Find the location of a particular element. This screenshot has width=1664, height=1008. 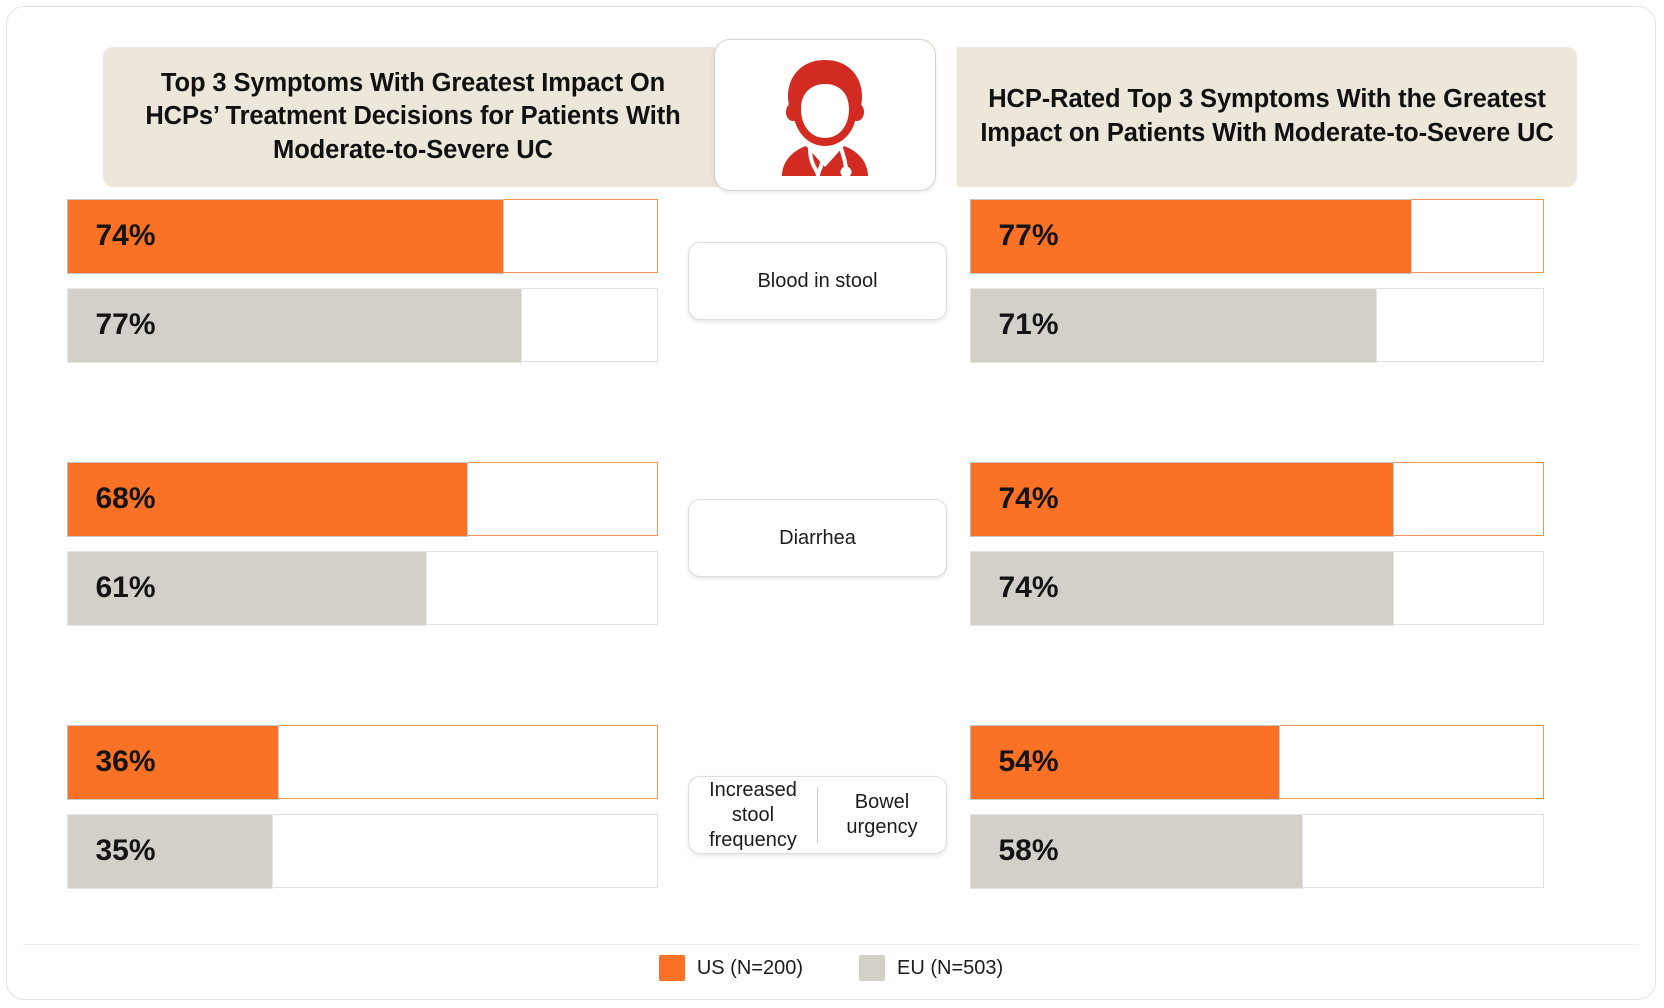

legend-label-eu: EU (N=503) is located at coordinates (950, 967).